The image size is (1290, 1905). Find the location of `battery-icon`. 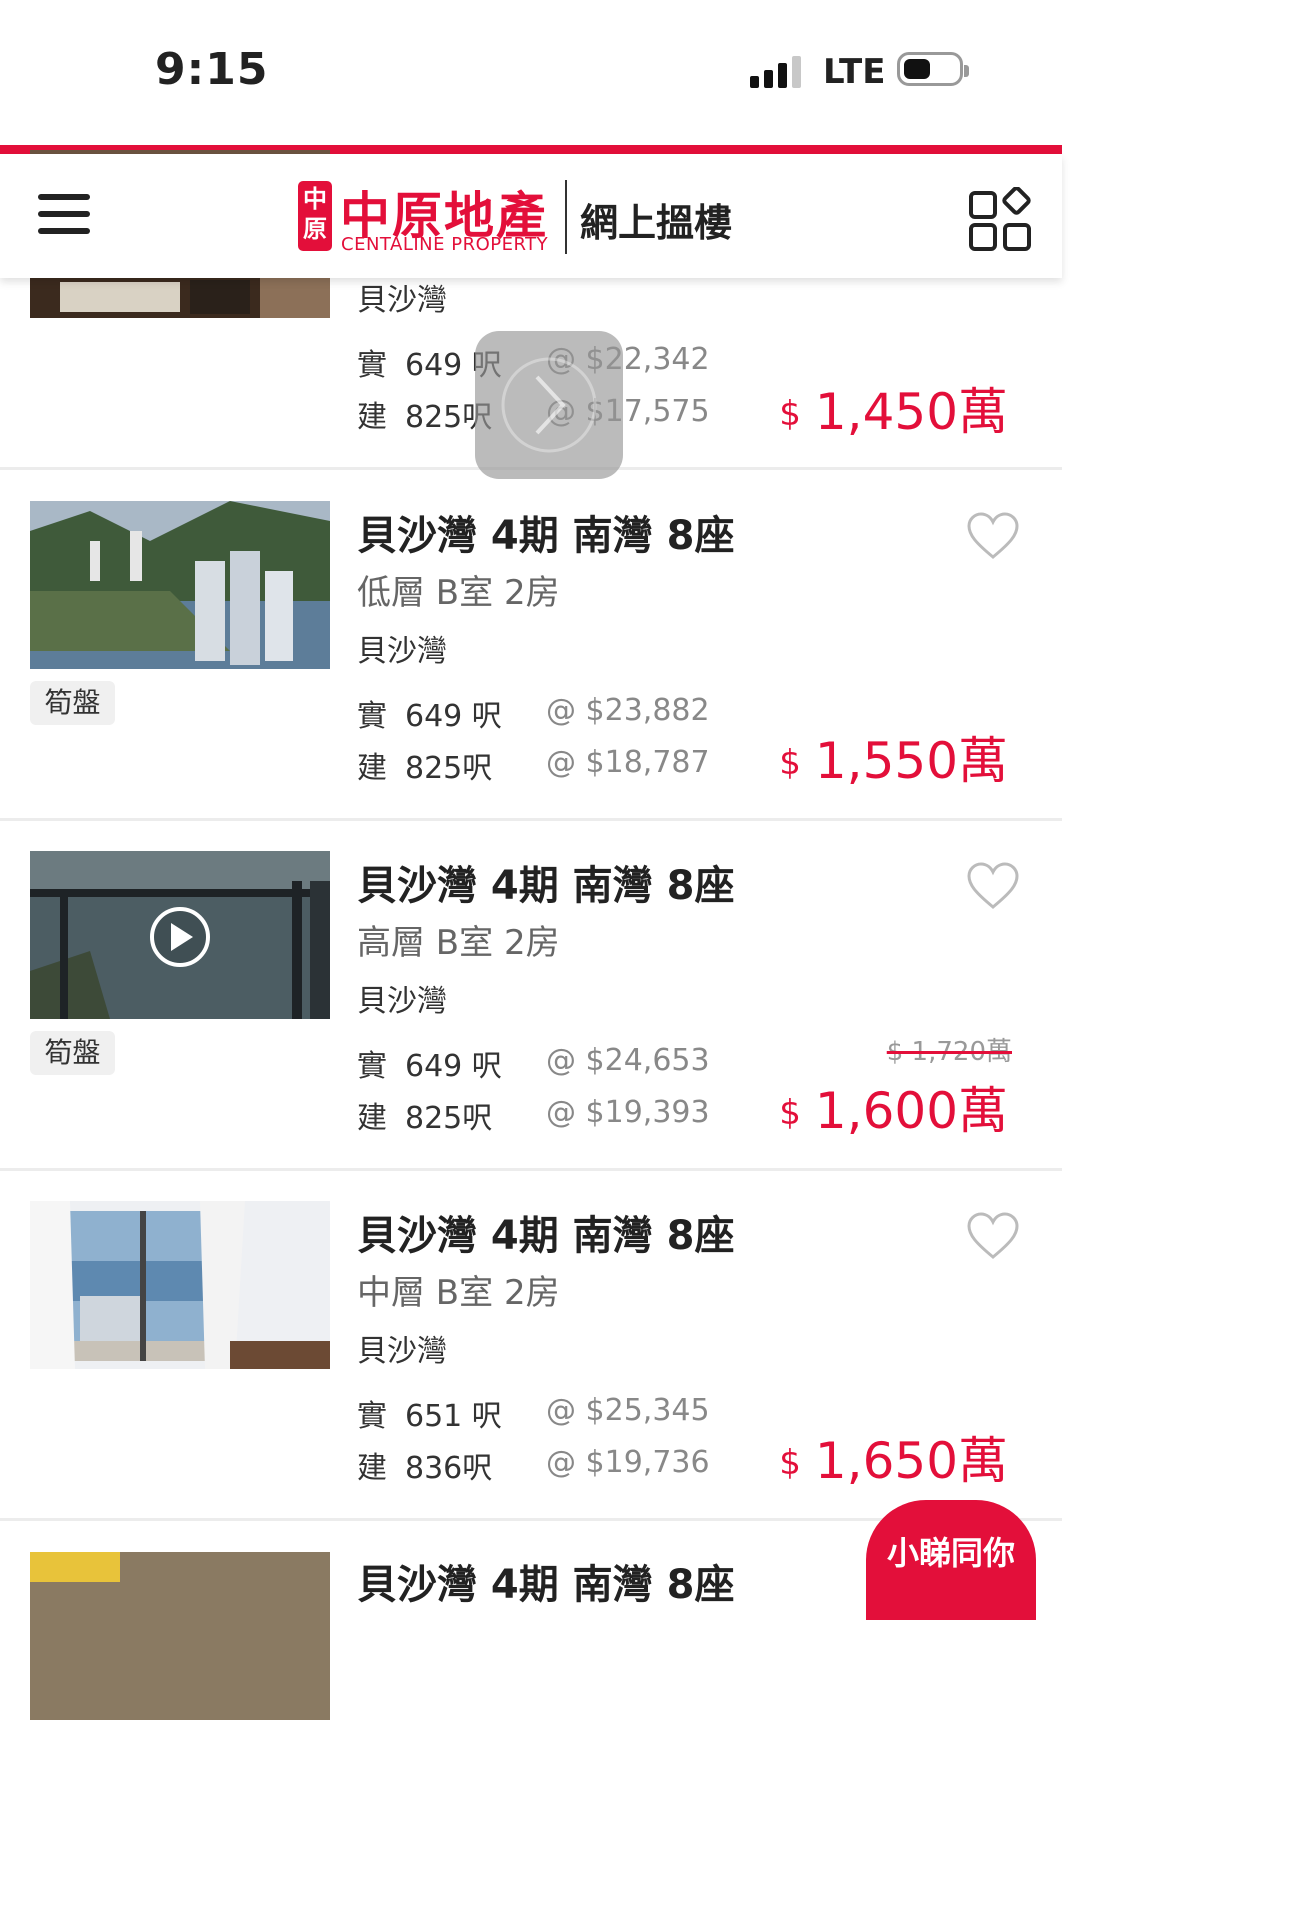

battery-icon is located at coordinates (933, 69).